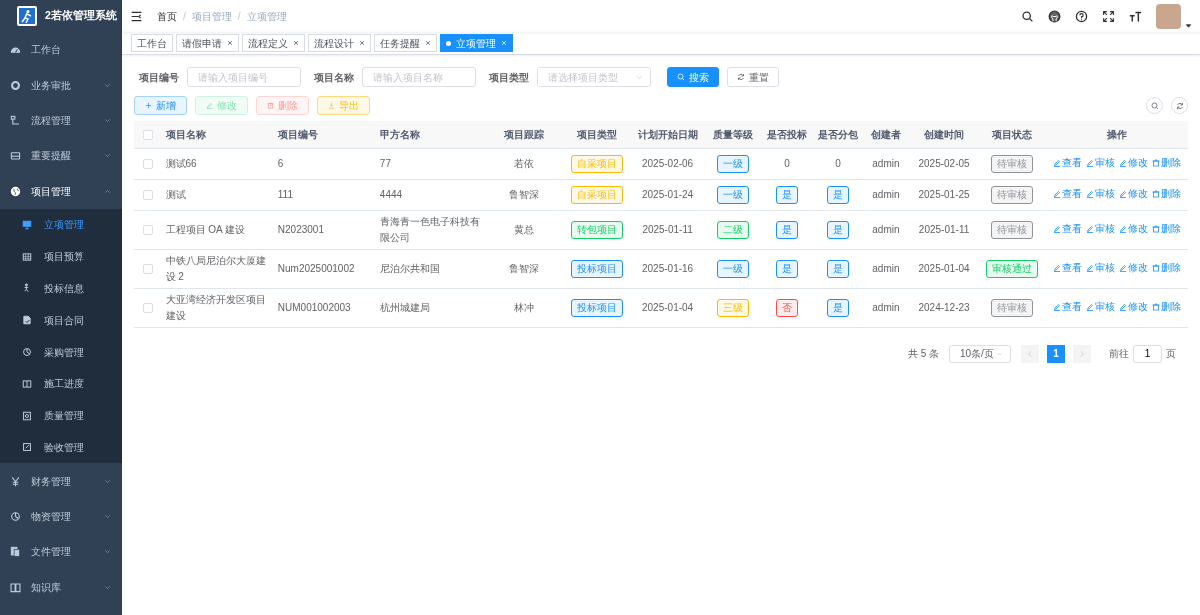  I want to click on sidebar-menu-item: 流程管理, so click(61, 120).